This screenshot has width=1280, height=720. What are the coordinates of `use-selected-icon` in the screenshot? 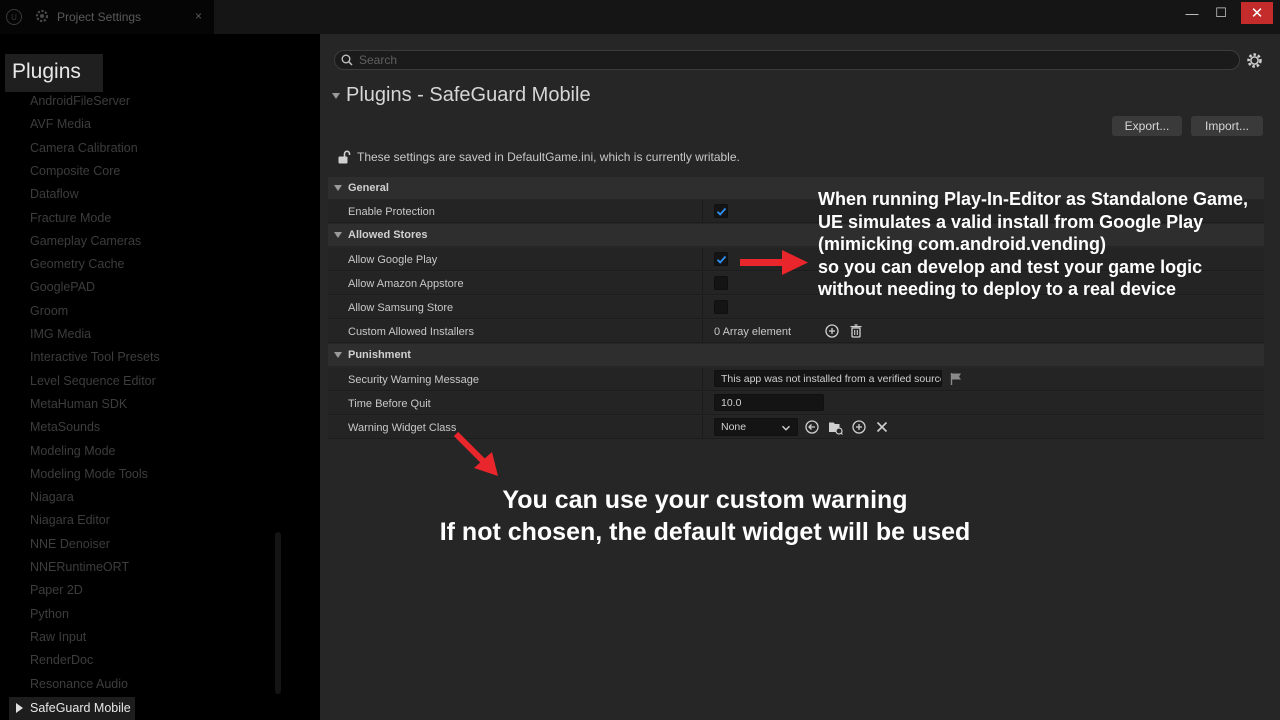 It's located at (812, 427).